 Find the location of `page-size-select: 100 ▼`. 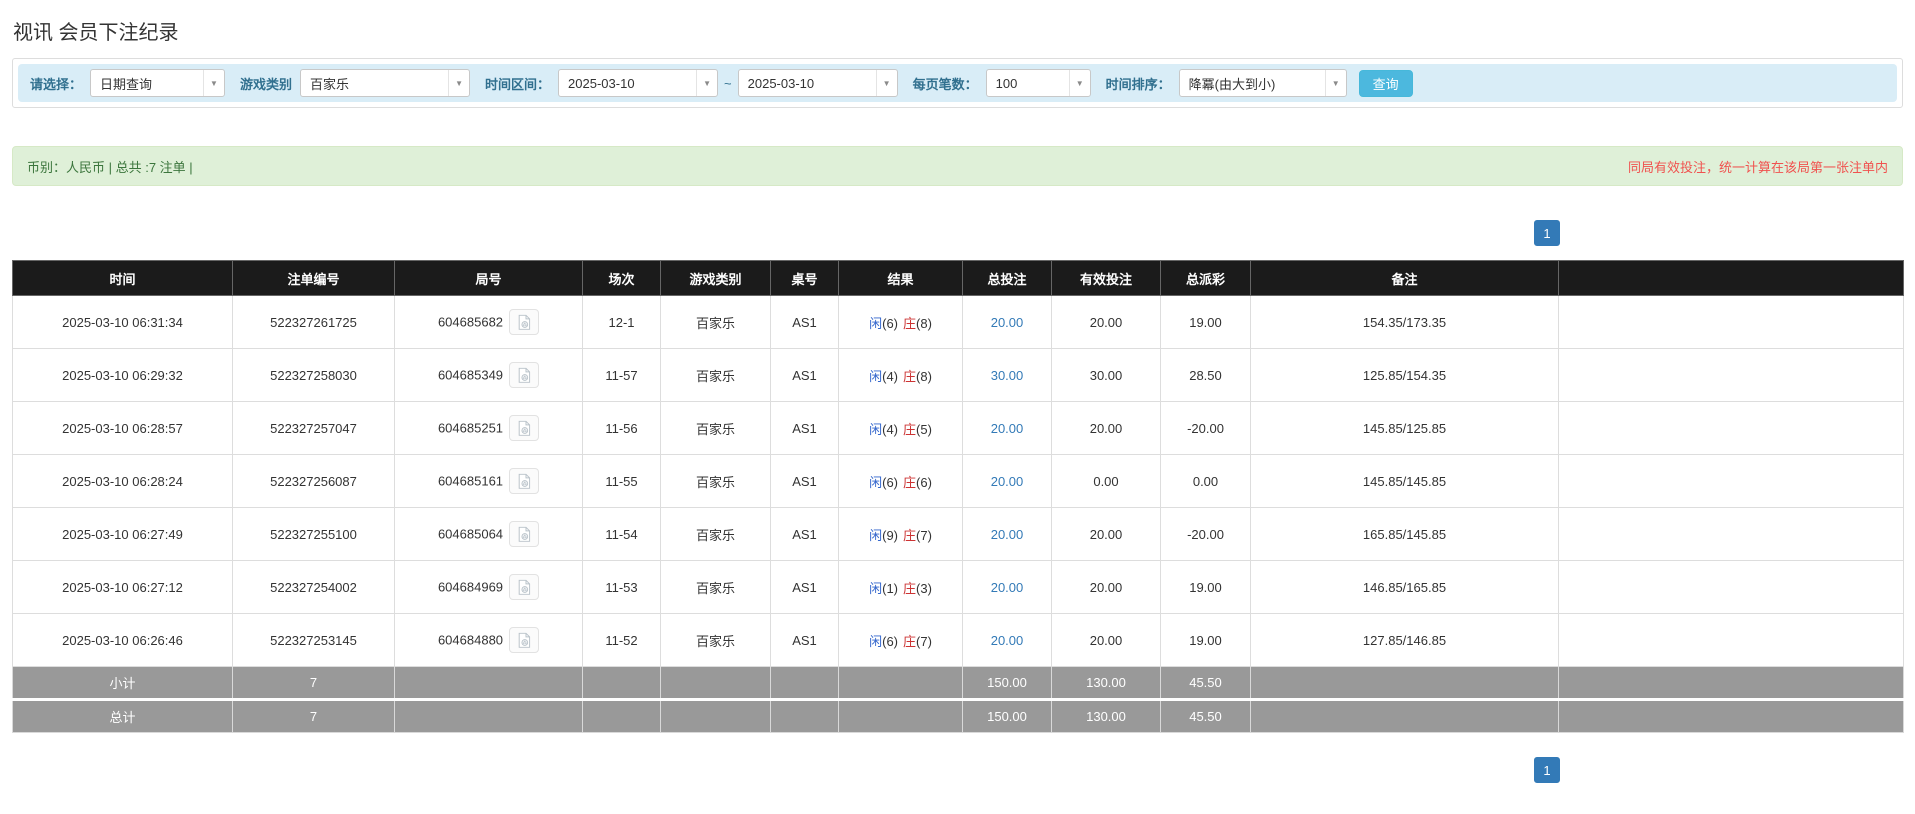

page-size-select: 100 ▼ is located at coordinates (1038, 83).